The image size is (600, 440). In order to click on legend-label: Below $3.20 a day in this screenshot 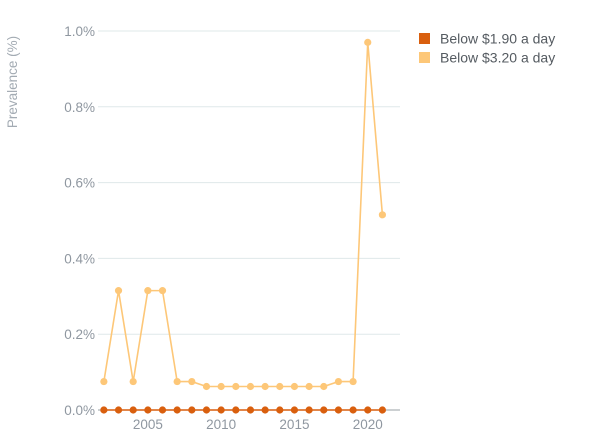, I will do `click(497, 58)`.